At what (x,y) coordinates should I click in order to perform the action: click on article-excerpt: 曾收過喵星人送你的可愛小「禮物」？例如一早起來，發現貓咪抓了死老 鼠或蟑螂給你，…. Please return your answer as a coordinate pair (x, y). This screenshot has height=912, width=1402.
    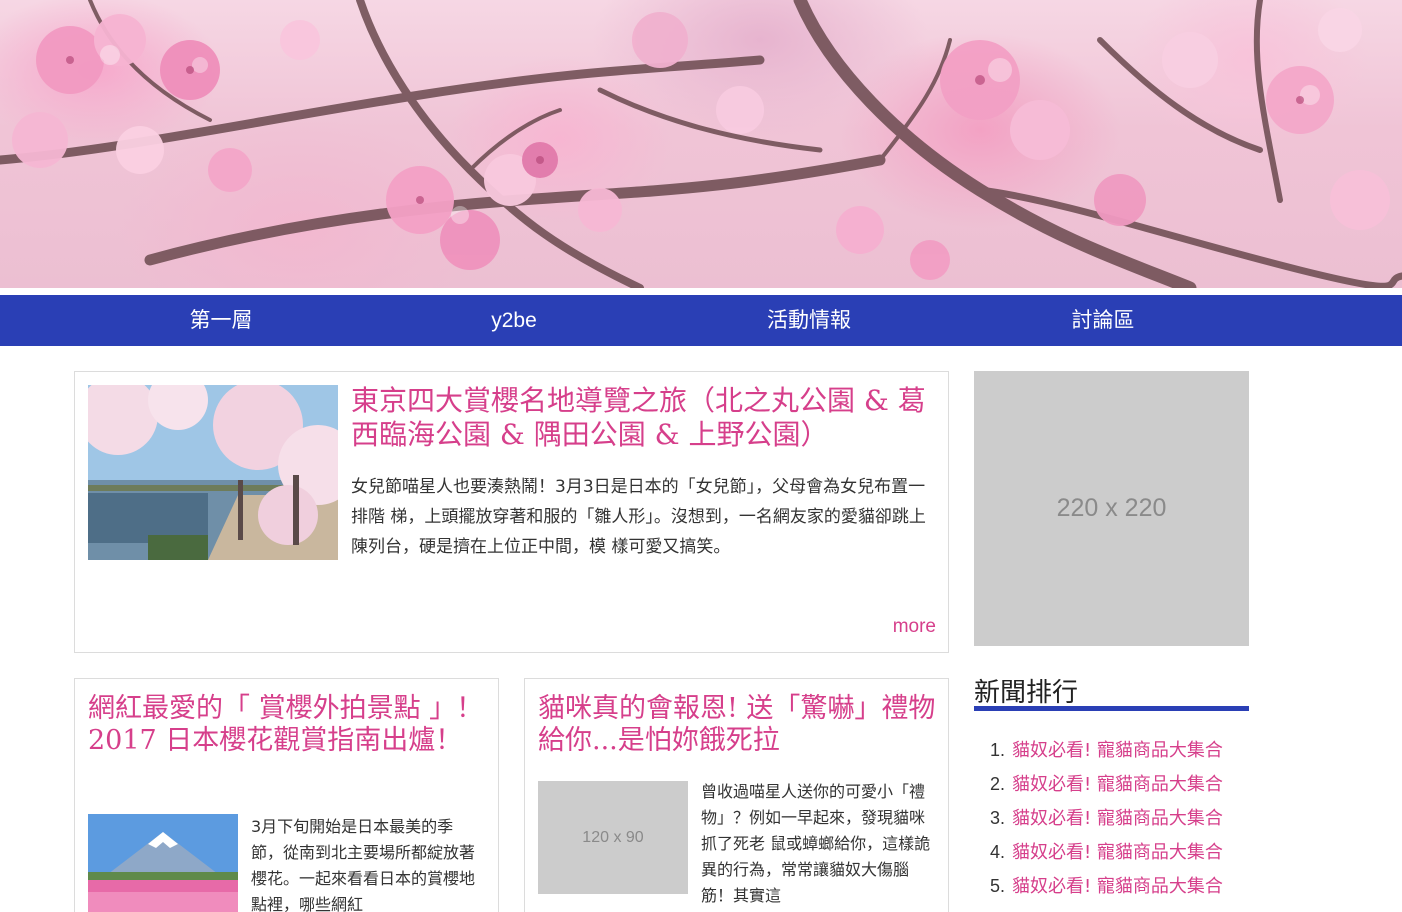
    Looking at the image, I should click on (816, 843).